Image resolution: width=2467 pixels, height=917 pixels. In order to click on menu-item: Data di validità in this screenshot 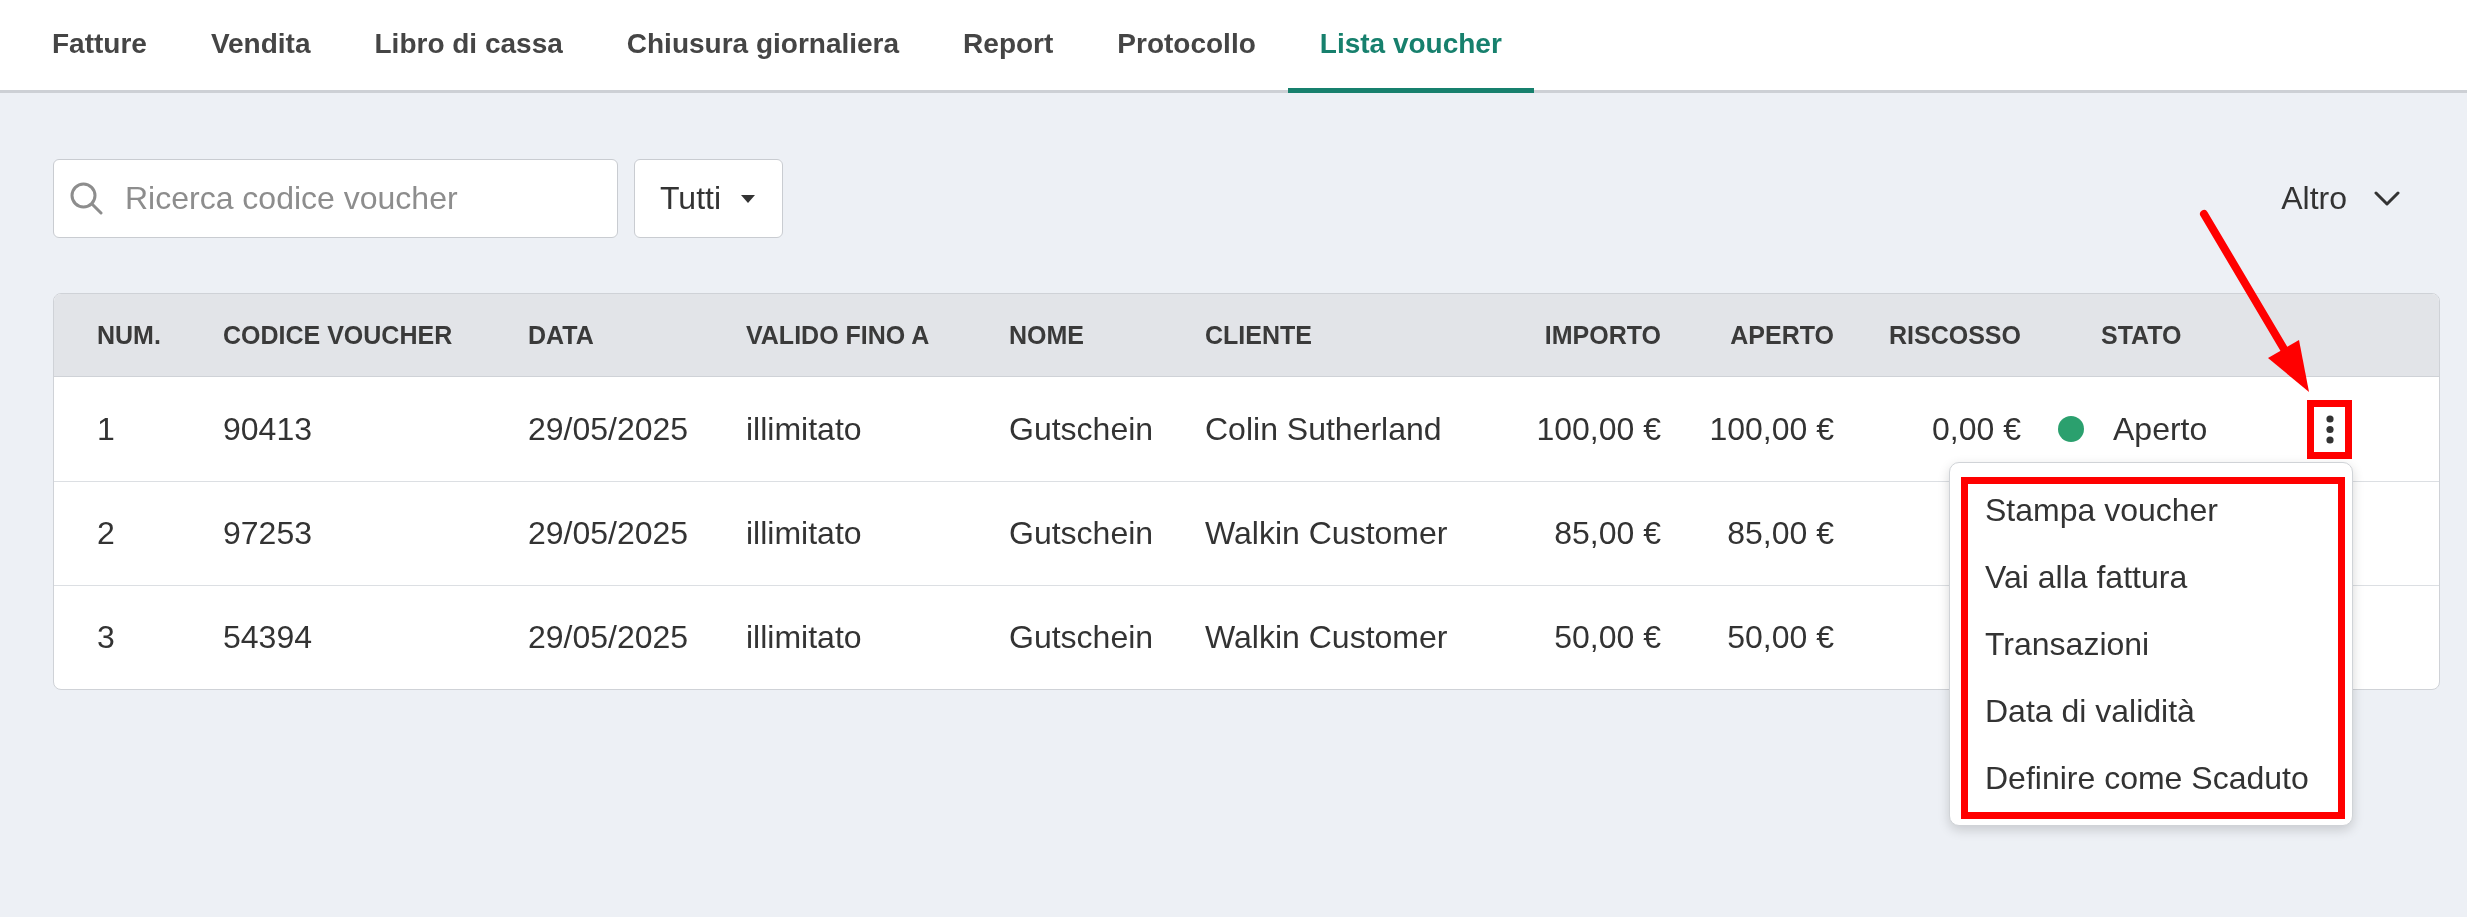, I will do `click(2153, 718)`.